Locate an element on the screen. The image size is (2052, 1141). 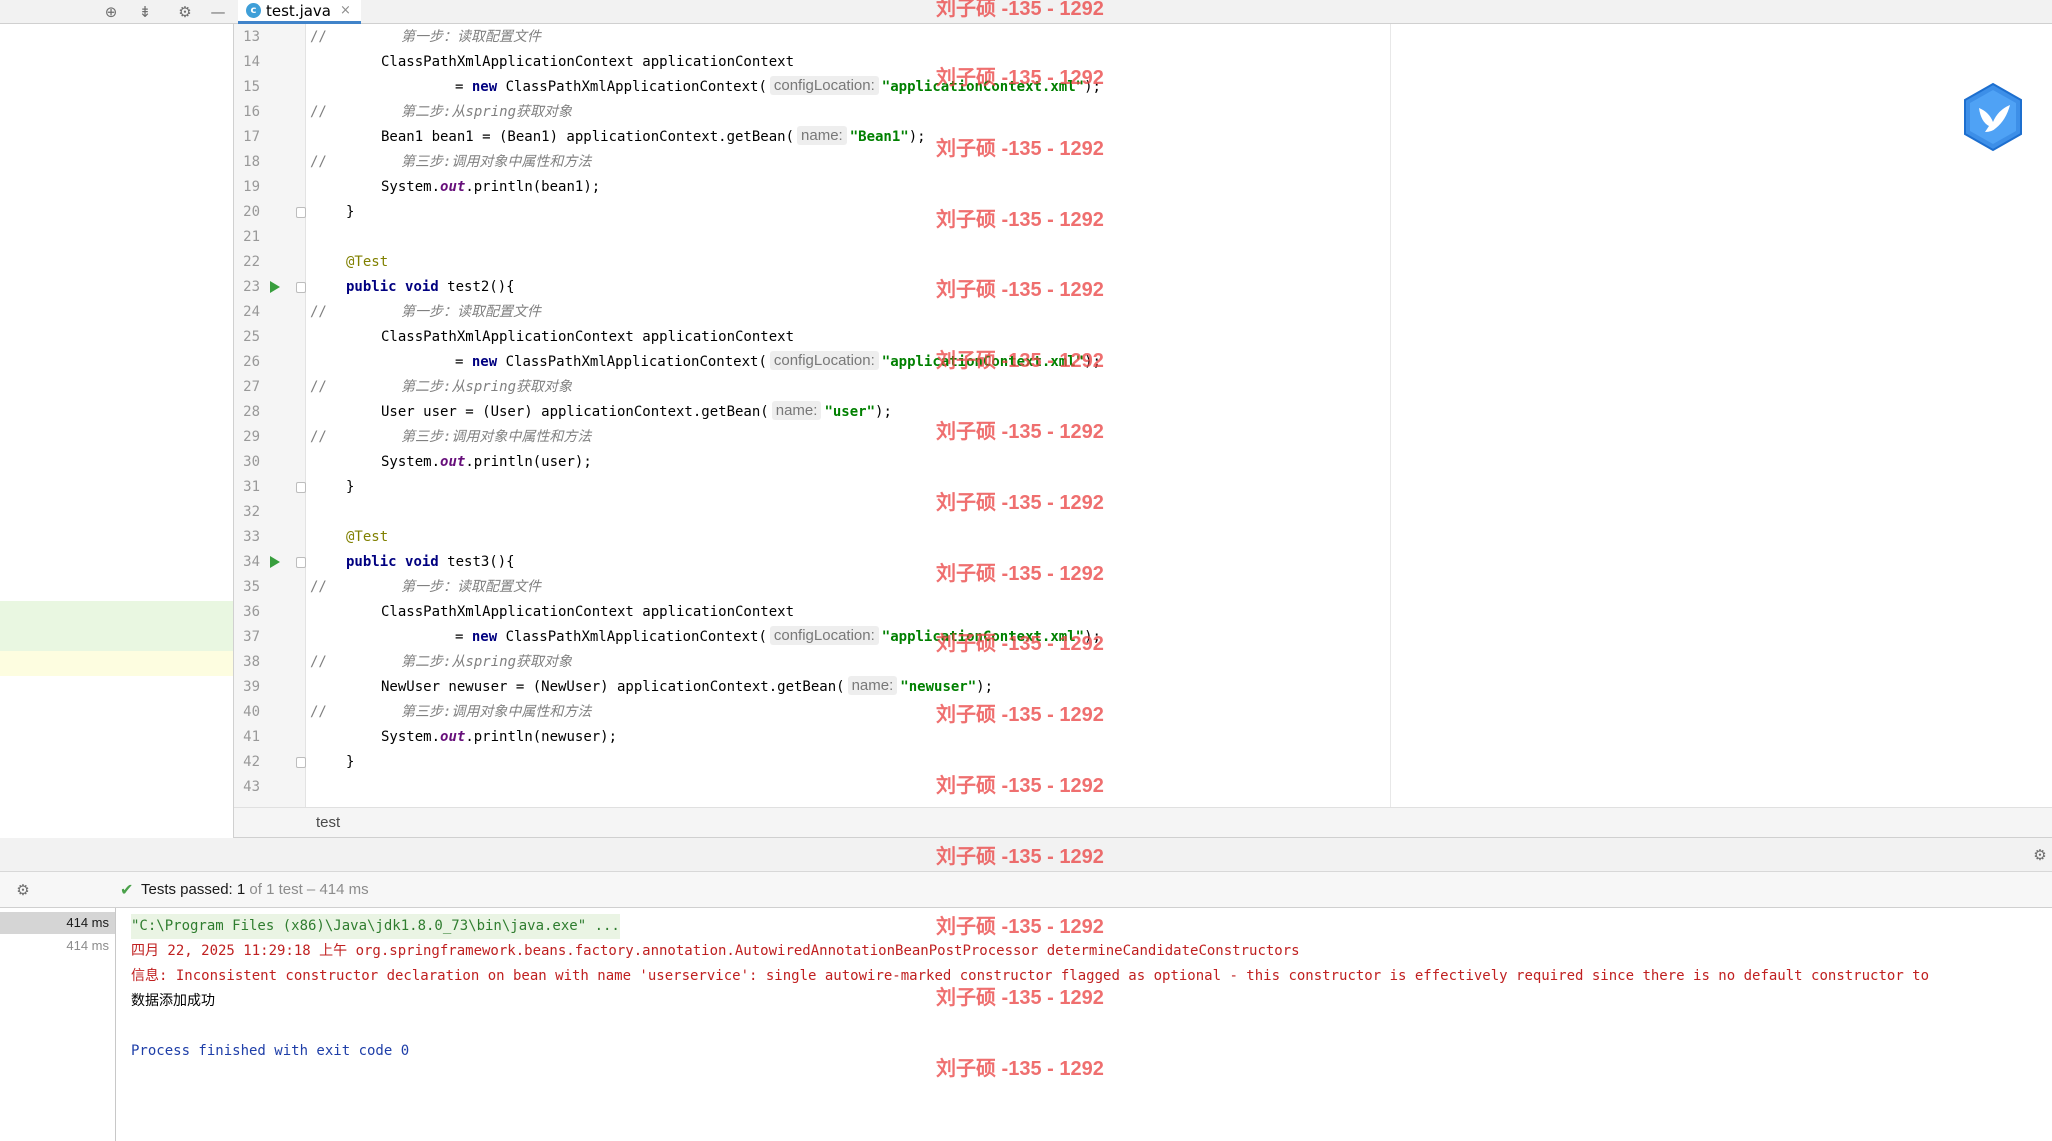
line-number: 29 is located at coordinates (251, 437).